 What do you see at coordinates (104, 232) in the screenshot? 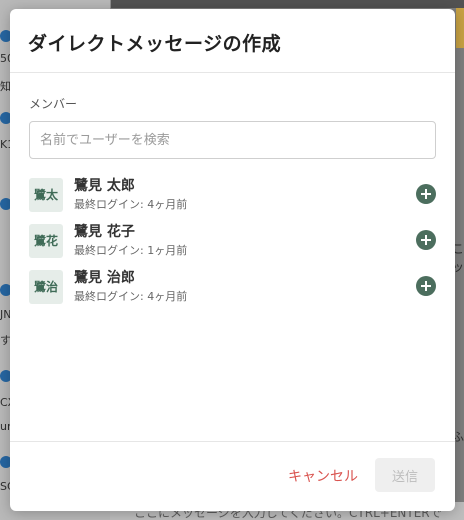
I see `member-name: 鷺見 花子` at bounding box center [104, 232].